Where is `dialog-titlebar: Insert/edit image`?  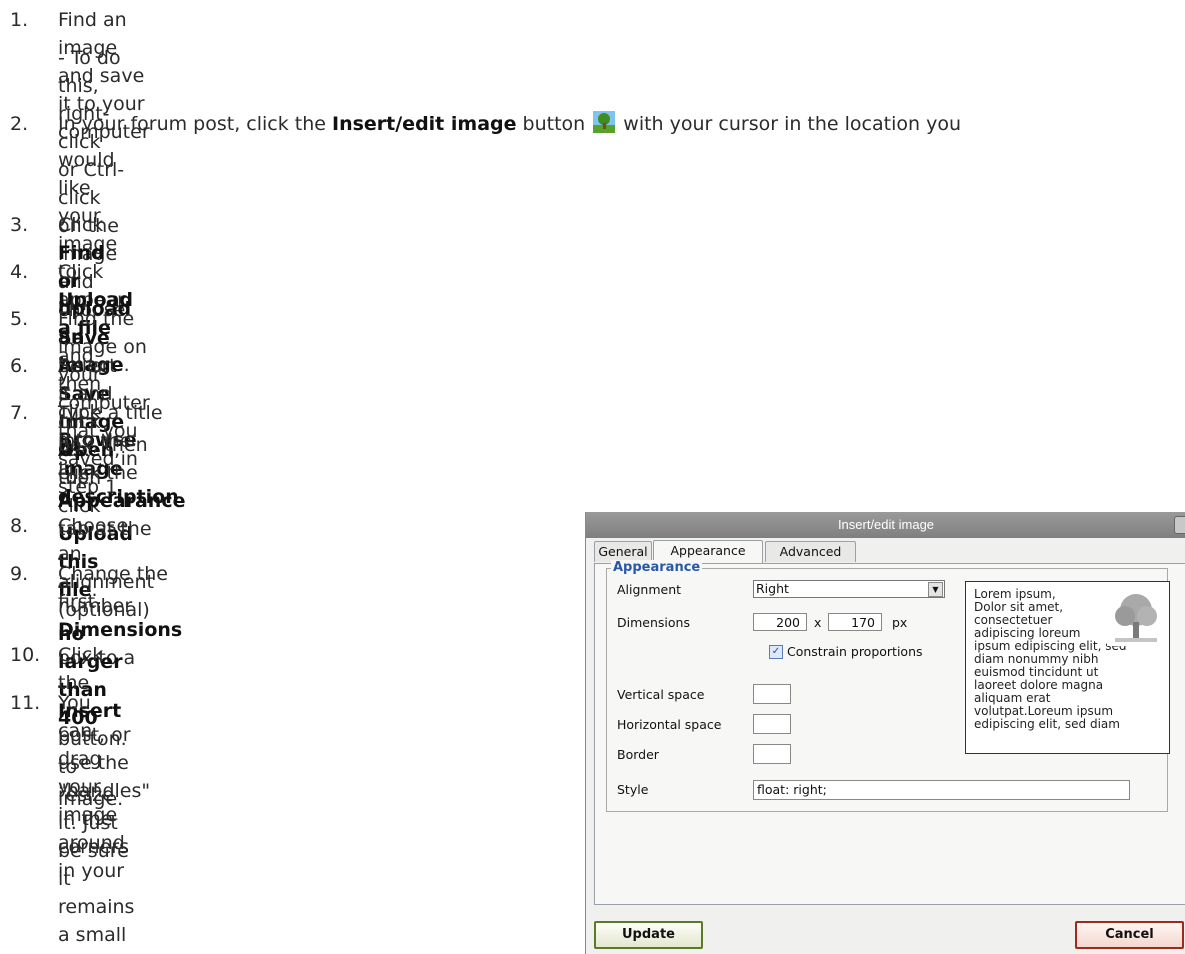 dialog-titlebar: Insert/edit image is located at coordinates (885, 525).